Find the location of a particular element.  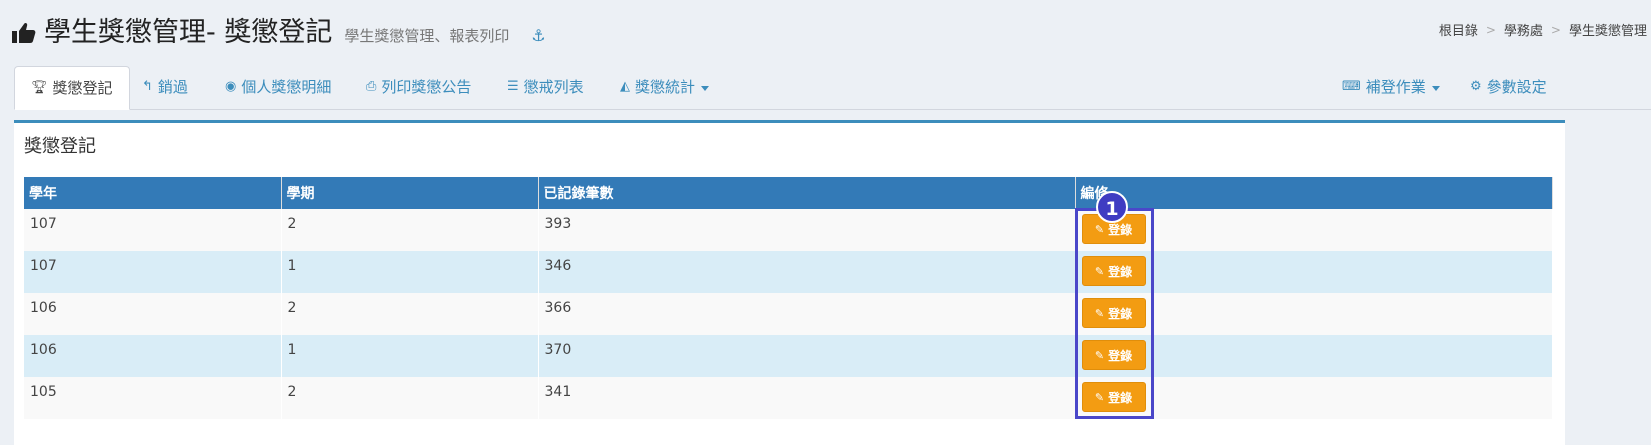

tab-label: 參數設定 is located at coordinates (1516, 87).